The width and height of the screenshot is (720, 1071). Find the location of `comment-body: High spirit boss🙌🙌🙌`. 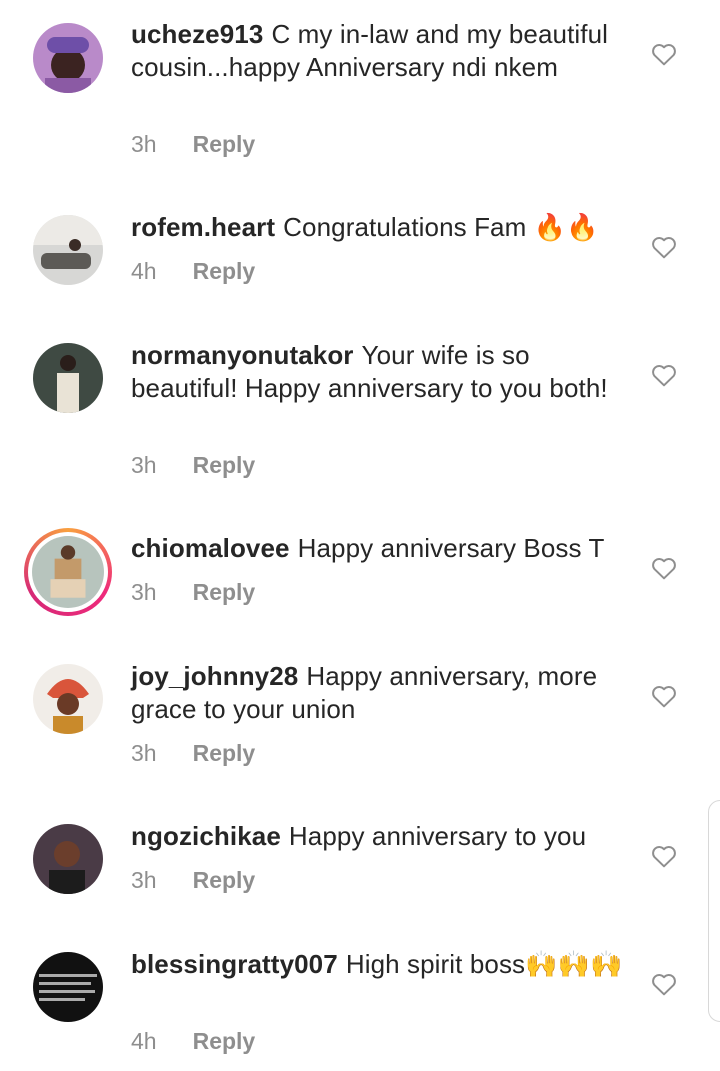

comment-body: High spirit boss🙌🙌🙌 is located at coordinates (484, 964).